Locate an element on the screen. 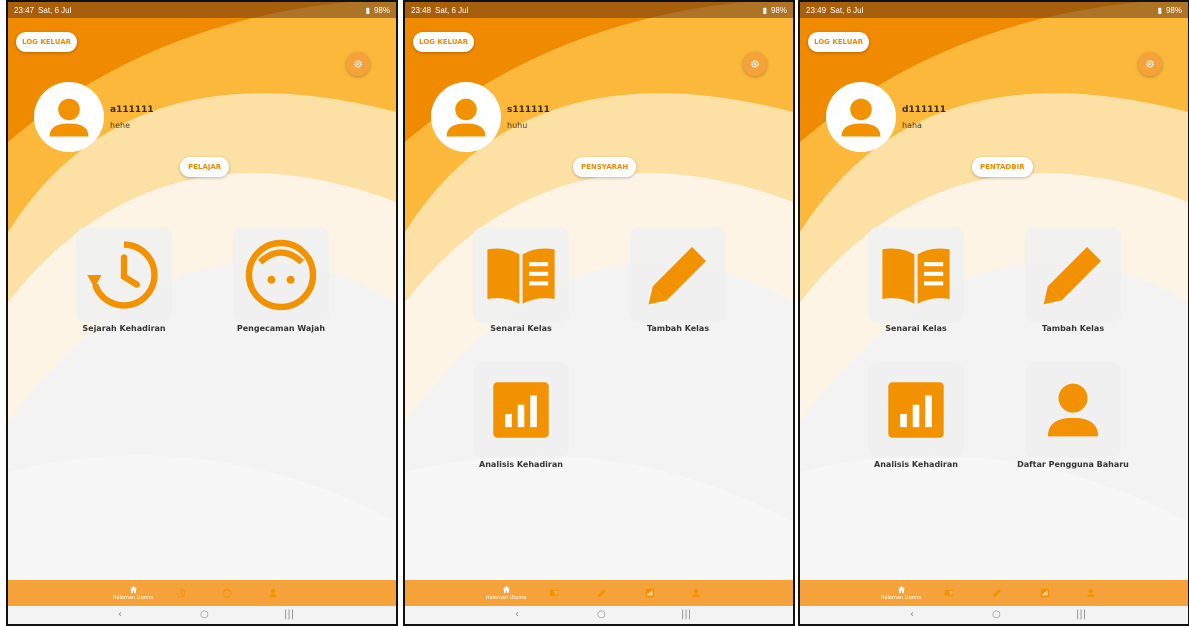 This screenshot has height=626, width=1189. nav-face is located at coordinates (227, 593).